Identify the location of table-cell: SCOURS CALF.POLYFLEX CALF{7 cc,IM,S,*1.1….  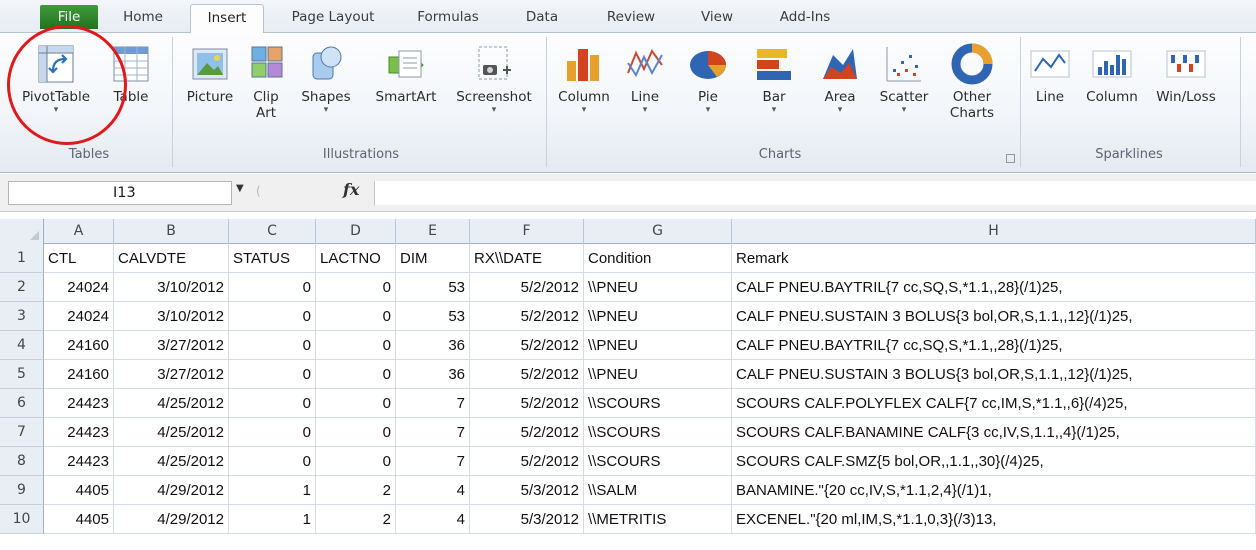
(994, 403).